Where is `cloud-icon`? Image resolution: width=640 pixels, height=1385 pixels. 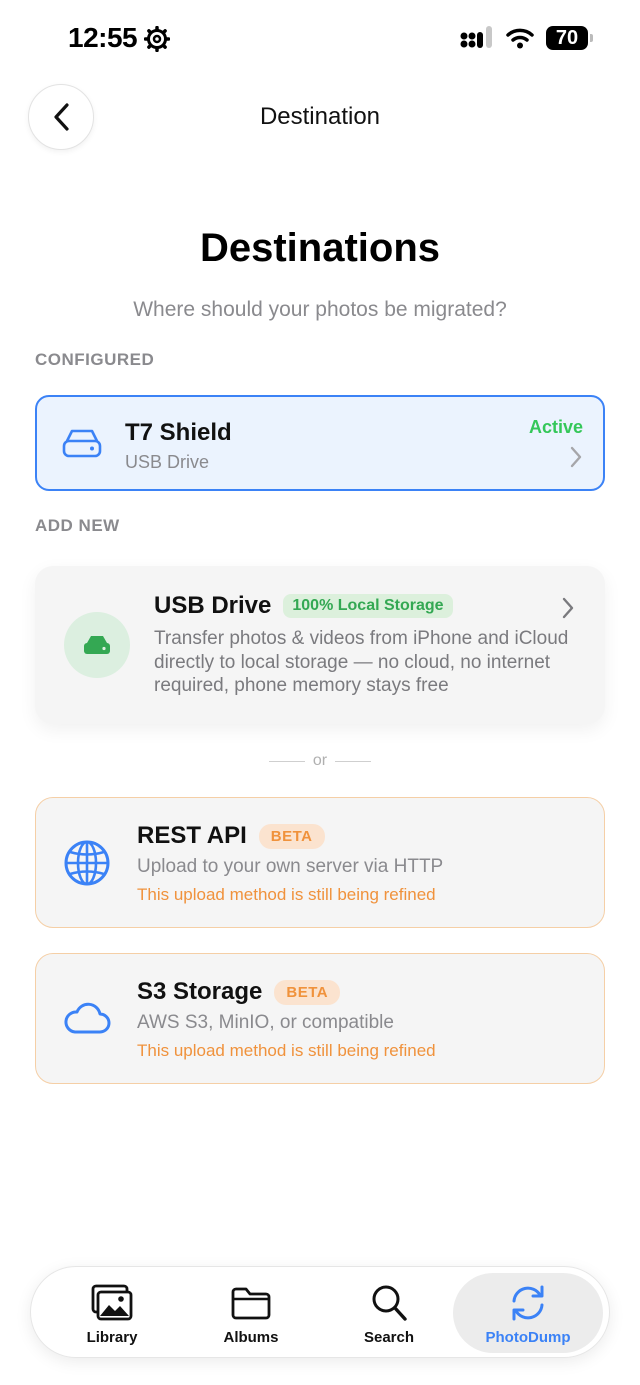 cloud-icon is located at coordinates (87, 1018).